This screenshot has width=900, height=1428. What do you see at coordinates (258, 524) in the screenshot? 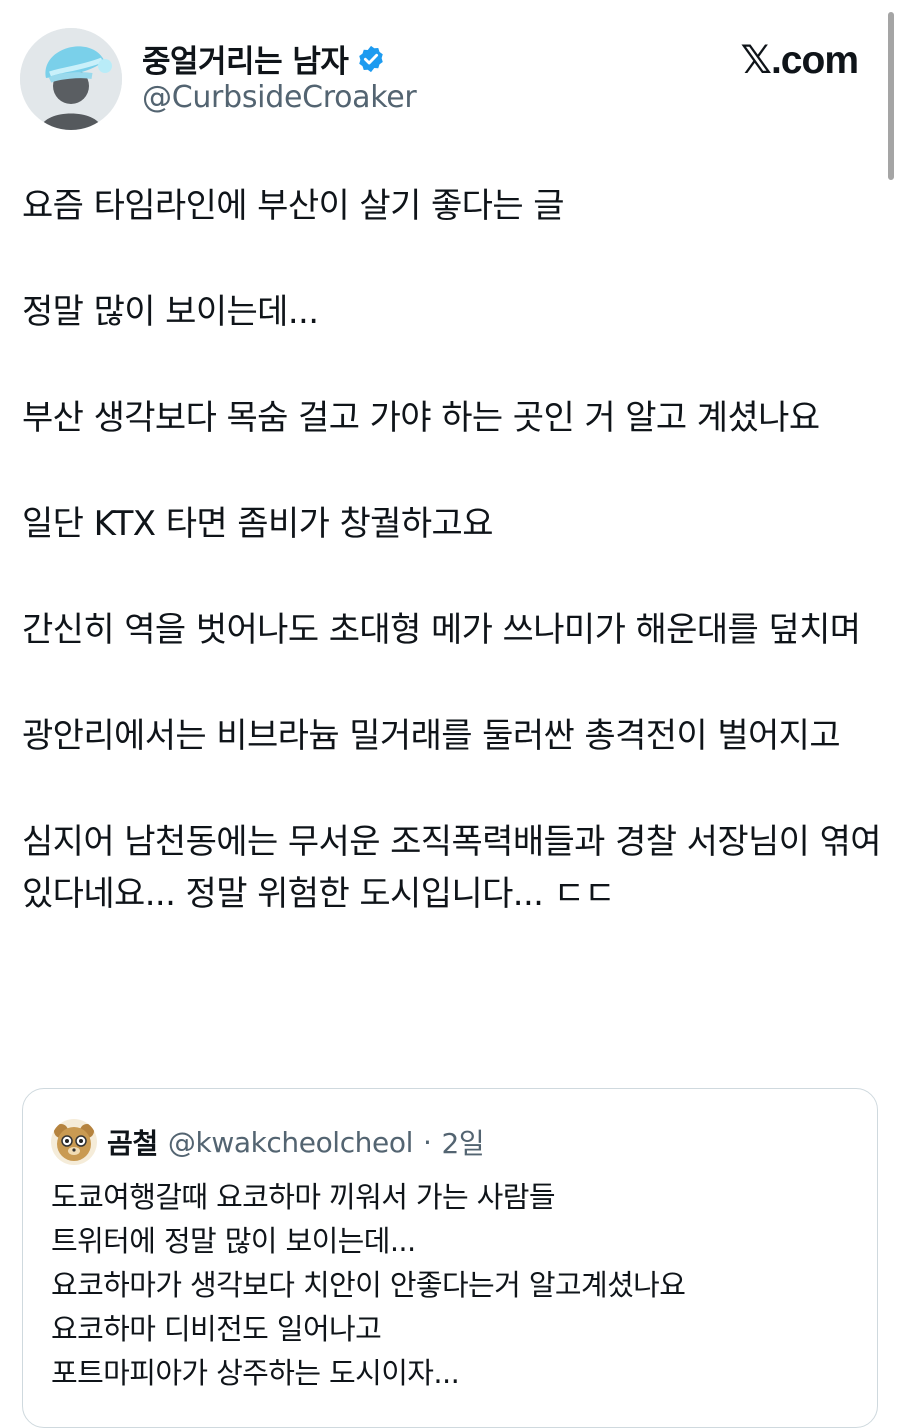
I see `tweet-paragraph: 일단 KTX 타면 좀비가 창궐하고요` at bounding box center [258, 524].